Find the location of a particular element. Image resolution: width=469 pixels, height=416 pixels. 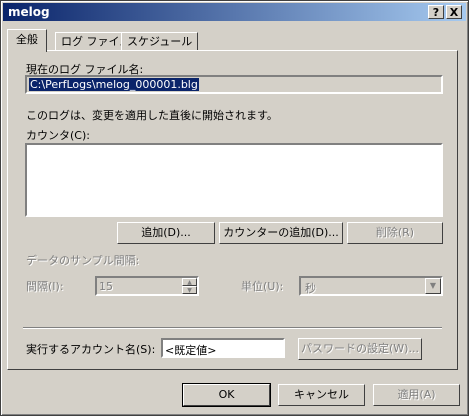

window-title: melog is located at coordinates (29, 12).